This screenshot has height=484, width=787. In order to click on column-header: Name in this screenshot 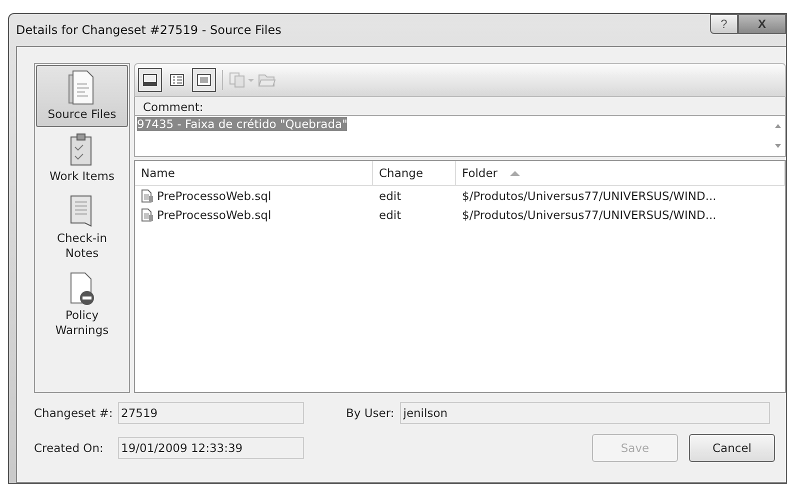, I will do `click(254, 173)`.